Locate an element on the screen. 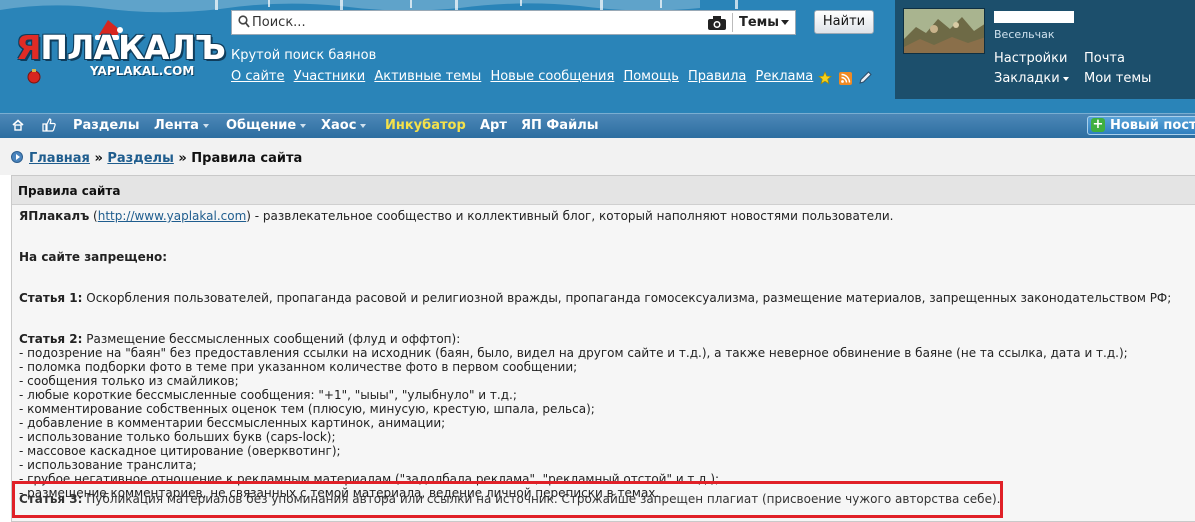 Image resolution: width=1195 pixels, height=522 pixels. nav-chaos: Хаос is located at coordinates (344, 125).